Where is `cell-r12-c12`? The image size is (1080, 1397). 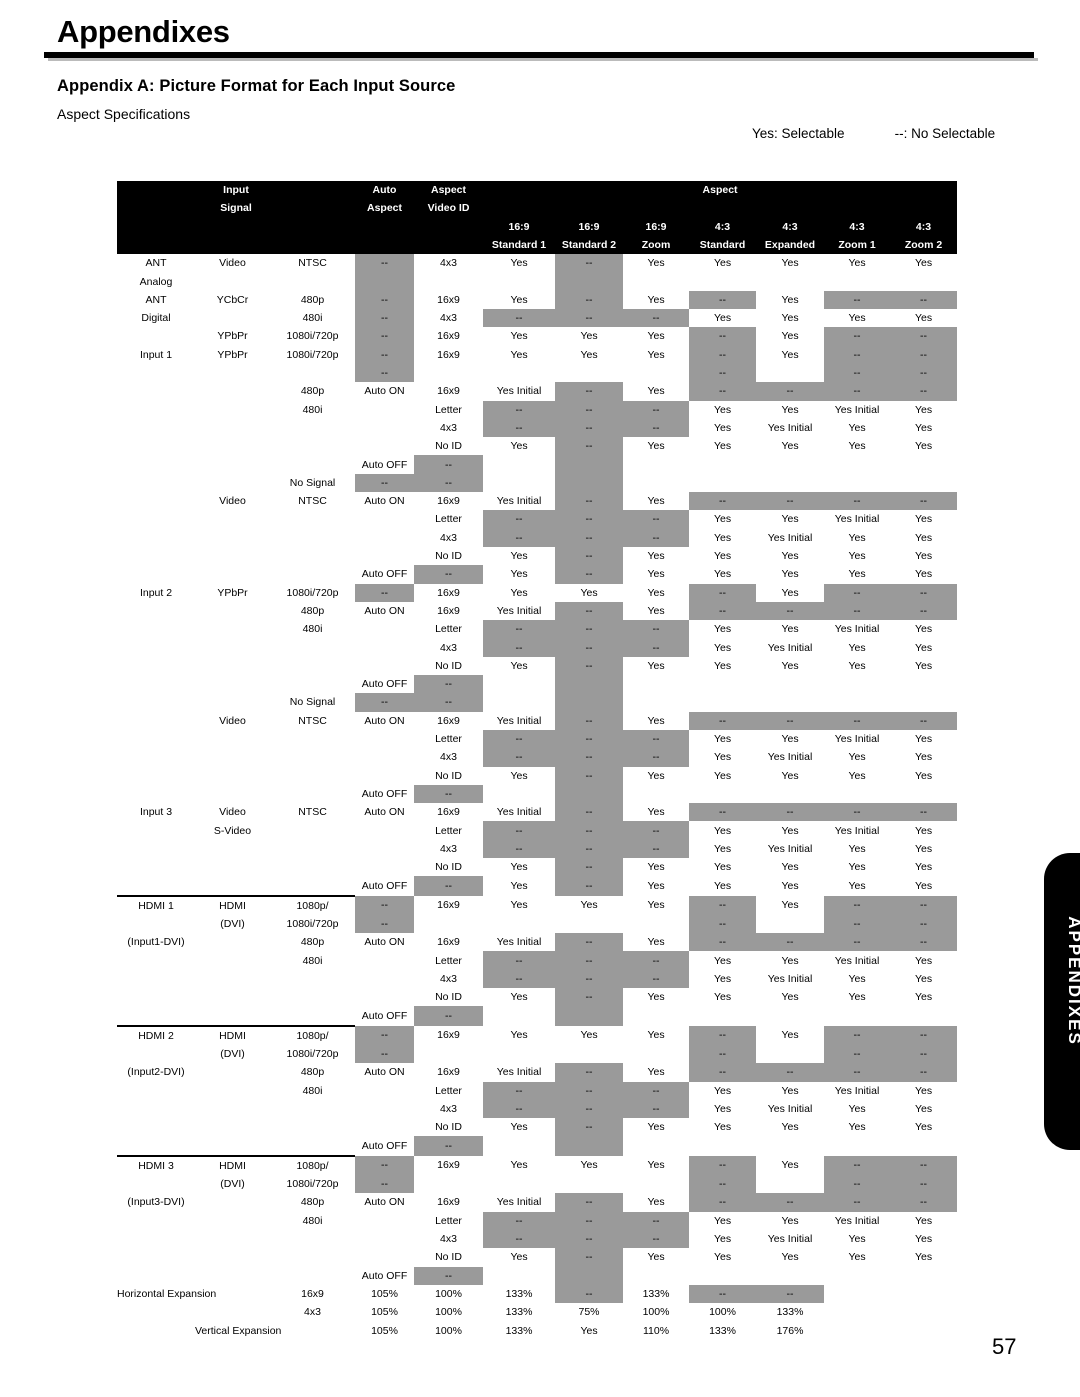
cell-r12-c12 is located at coordinates (923, 464).